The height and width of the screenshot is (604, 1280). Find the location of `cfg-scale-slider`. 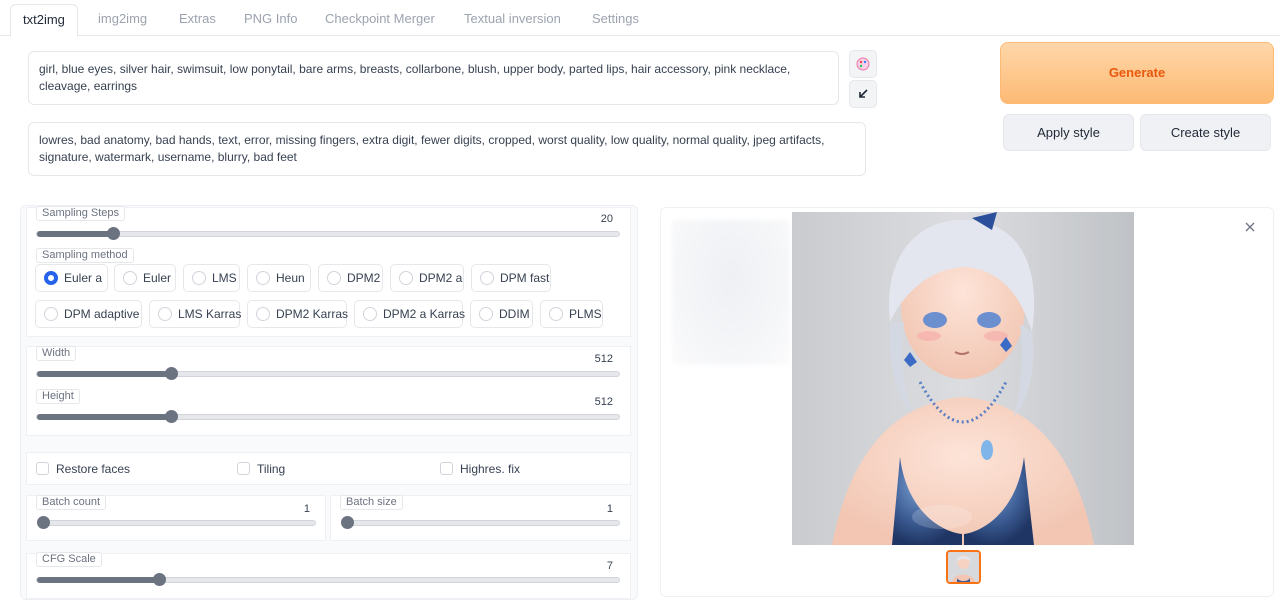

cfg-scale-slider is located at coordinates (328, 579).